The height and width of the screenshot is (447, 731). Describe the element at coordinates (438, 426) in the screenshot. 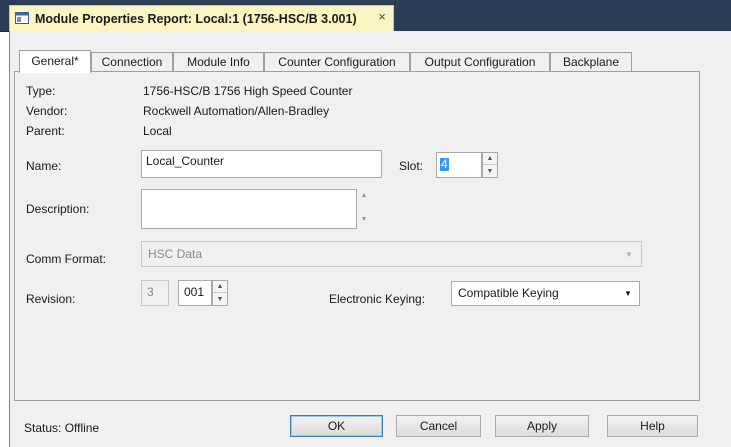

I see `cancel-button: Cancel` at that location.